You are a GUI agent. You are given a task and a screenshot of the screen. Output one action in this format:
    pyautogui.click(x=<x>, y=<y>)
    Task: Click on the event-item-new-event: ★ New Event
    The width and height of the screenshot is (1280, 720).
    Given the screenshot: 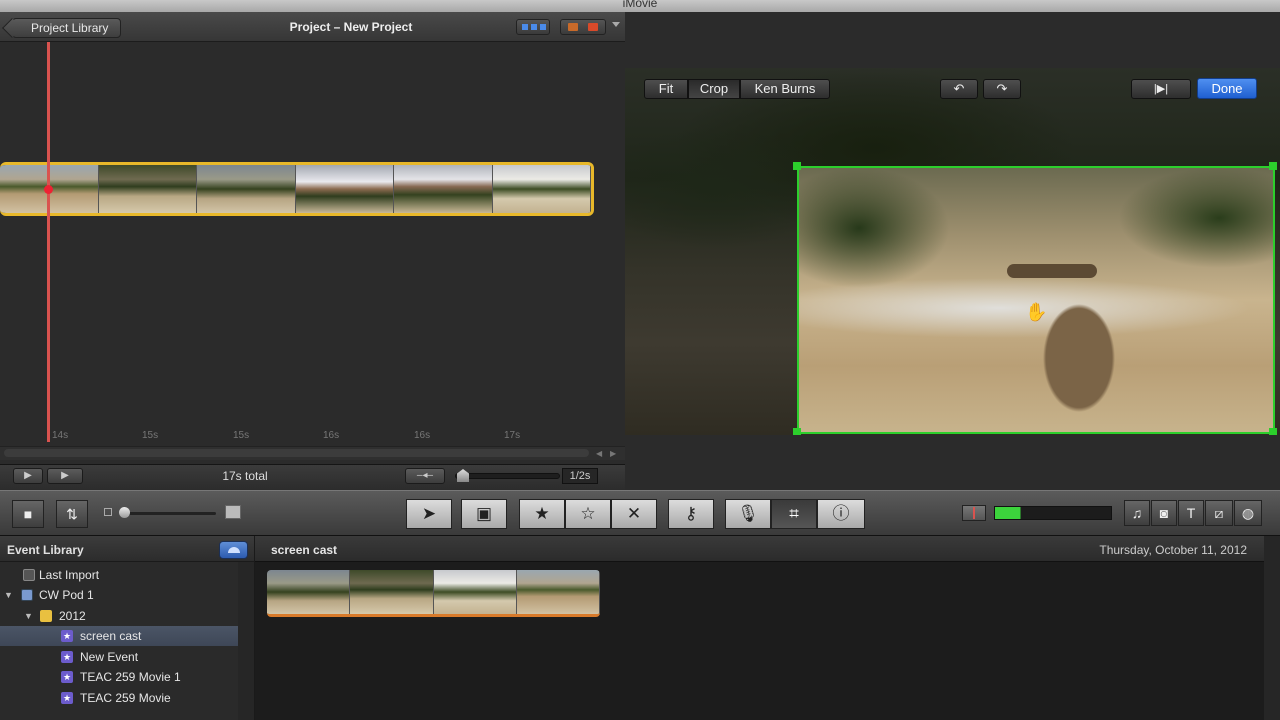 What is the action you would take?
    pyautogui.click(x=119, y=657)
    